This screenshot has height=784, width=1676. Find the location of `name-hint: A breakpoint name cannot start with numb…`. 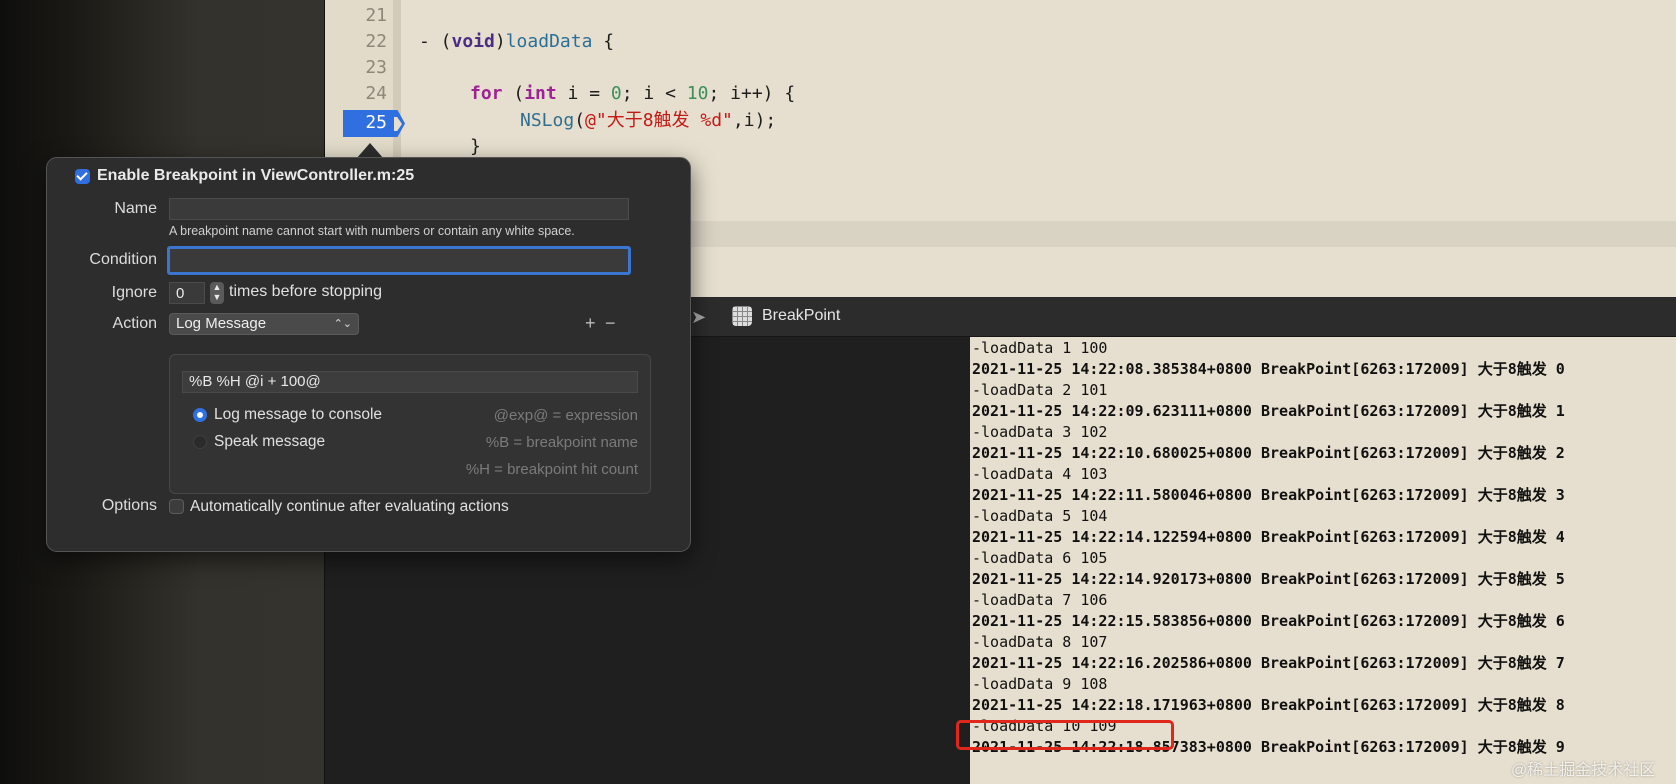

name-hint: A breakpoint name cannot start with numb… is located at coordinates (372, 231).